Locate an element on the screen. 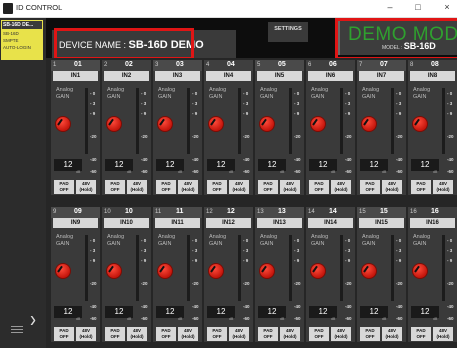 The width and height of the screenshot is (457, 348). channel-header: 5 05 is located at coordinates (279, 65).